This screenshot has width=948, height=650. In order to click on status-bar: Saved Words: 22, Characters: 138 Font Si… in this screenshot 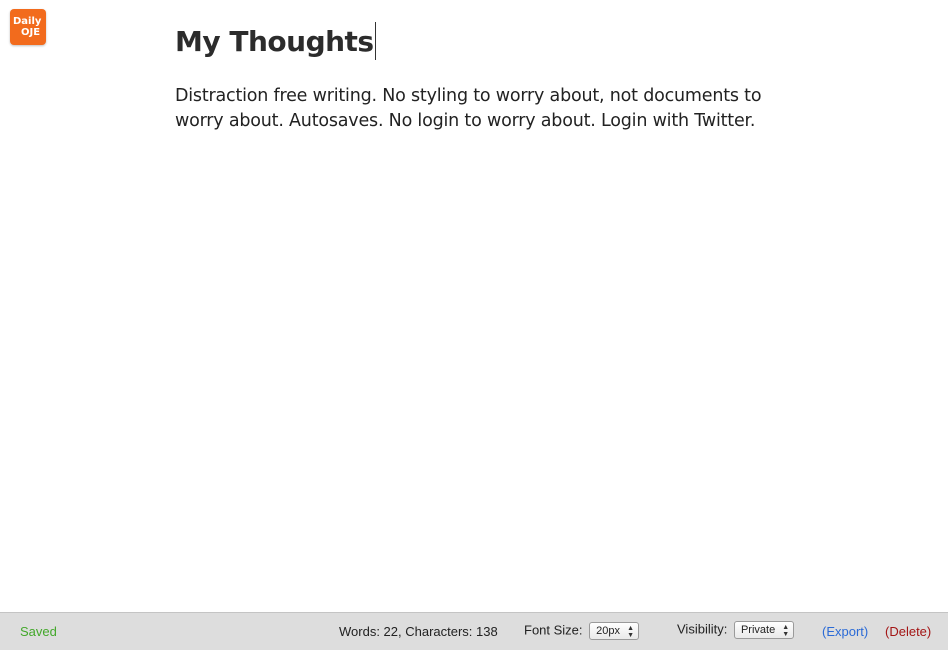, I will do `click(474, 631)`.